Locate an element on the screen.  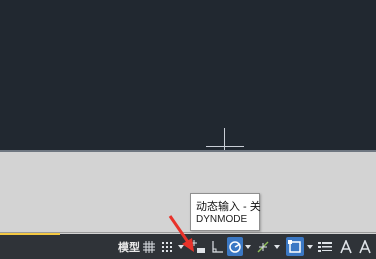
annotation-scale-button is located at coordinates (346, 246).